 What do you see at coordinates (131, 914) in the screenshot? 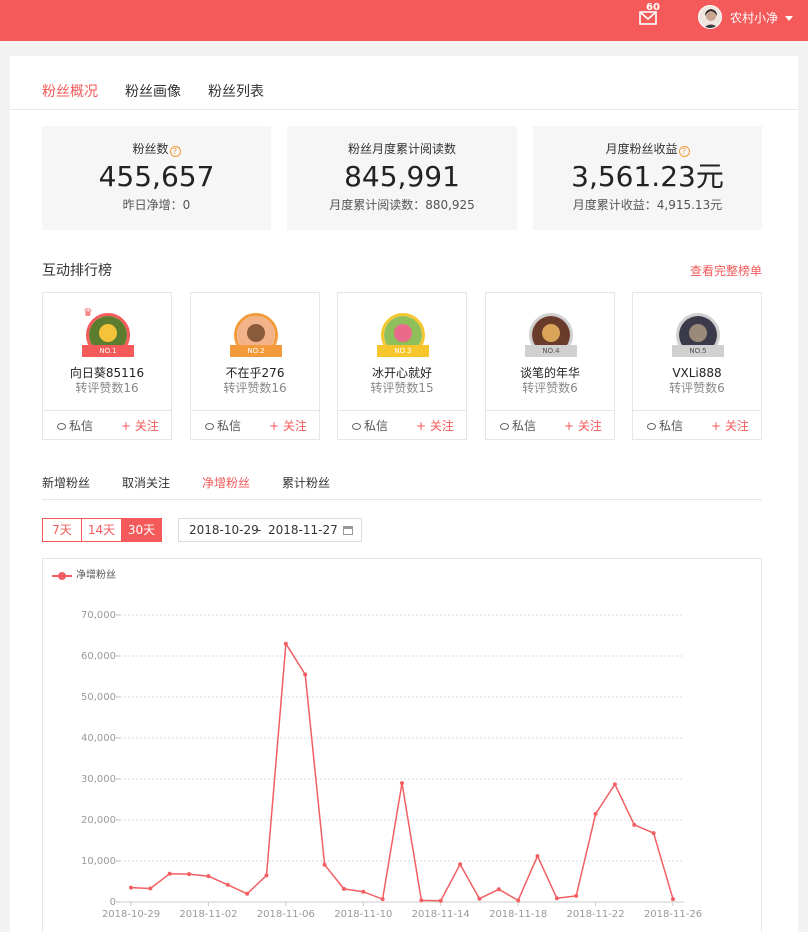
I see `x-tick-label: 2018-10-29` at bounding box center [131, 914].